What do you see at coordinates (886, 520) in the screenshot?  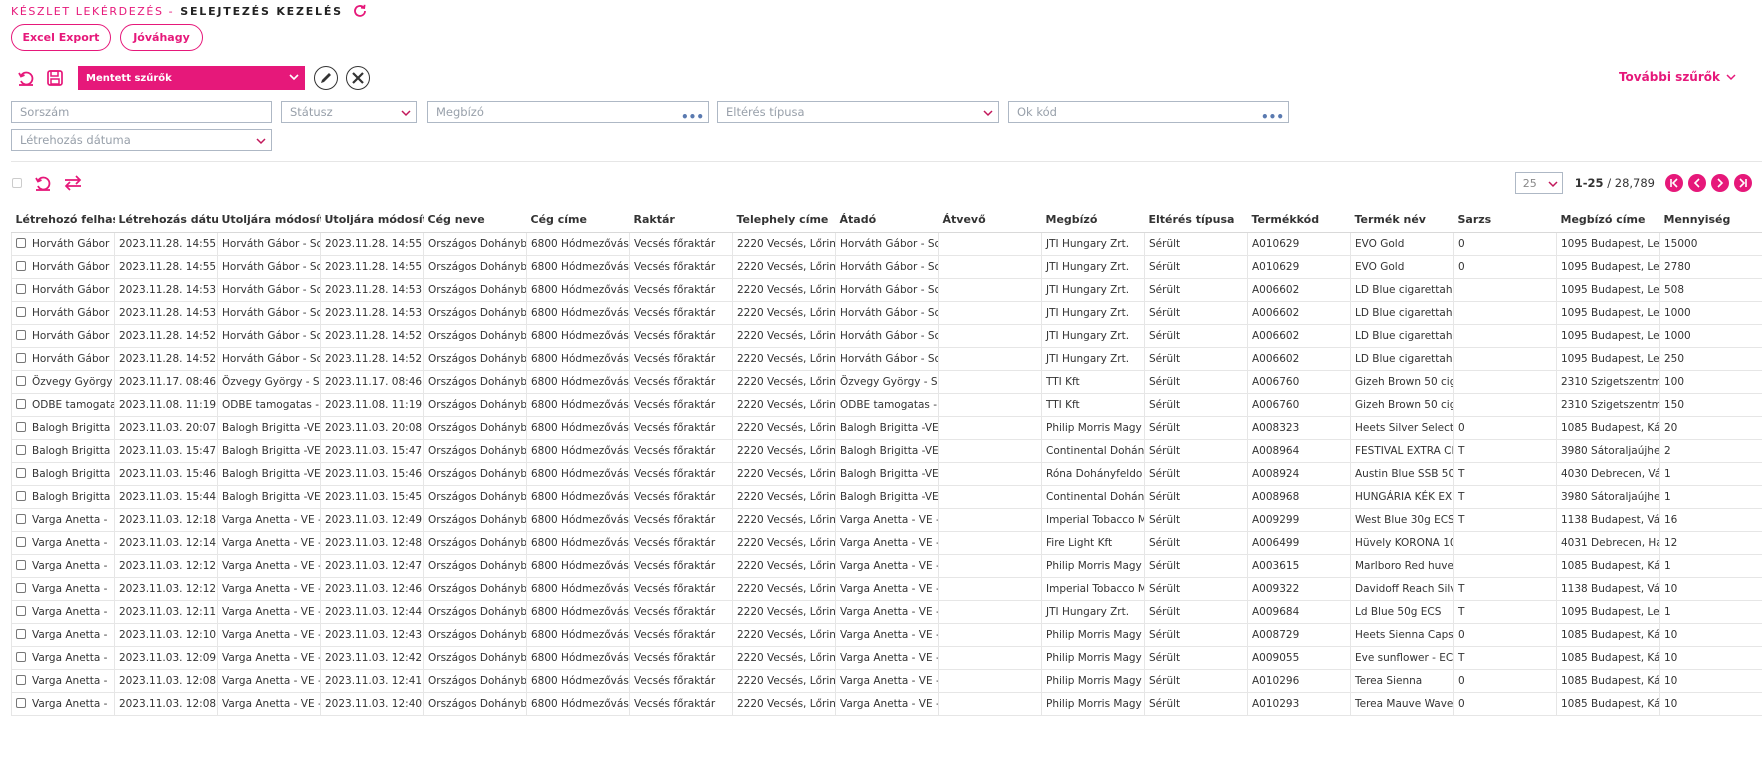 I see `table-row: Varga Anetta -2023.11.03. 12:18` at bounding box center [886, 520].